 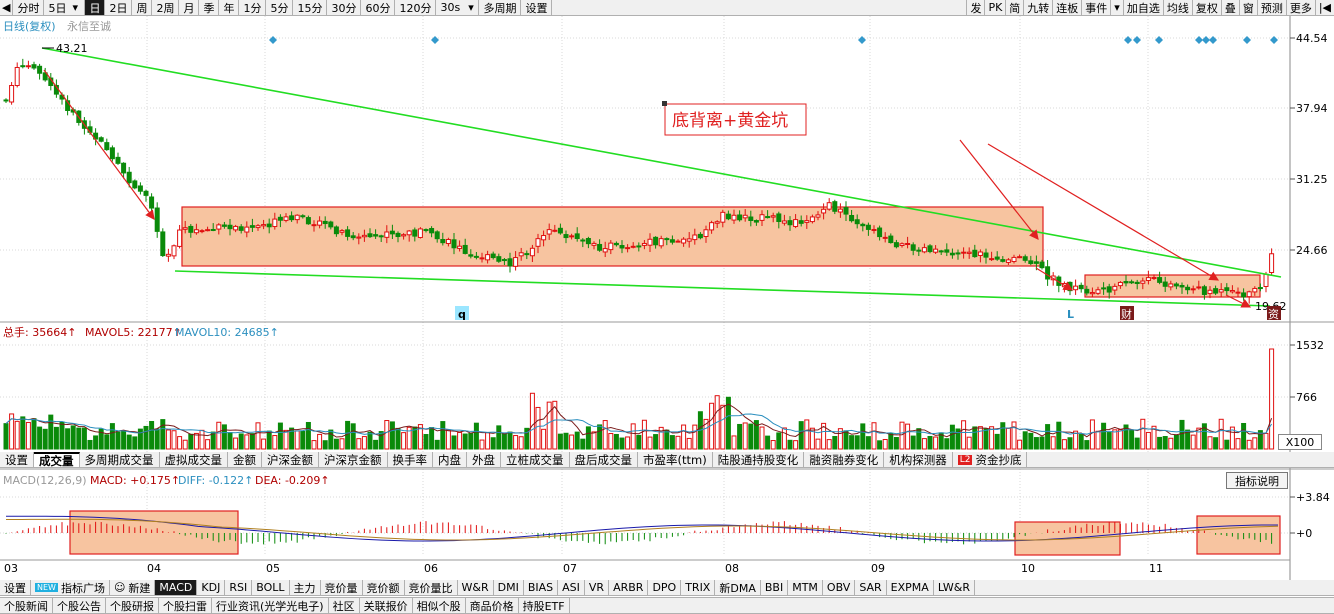 I want to click on macd-tab: DMI, so click(x=509, y=587).